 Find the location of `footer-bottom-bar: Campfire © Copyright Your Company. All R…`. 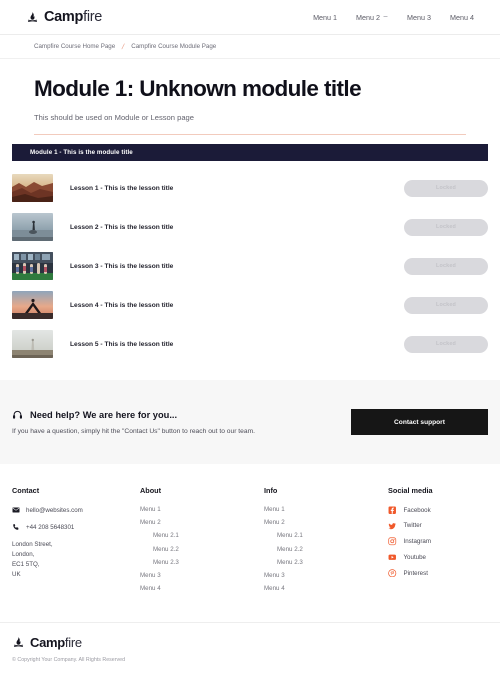

footer-bottom-bar: Campfire © Copyright Your Company. All R… is located at coordinates (250, 642).